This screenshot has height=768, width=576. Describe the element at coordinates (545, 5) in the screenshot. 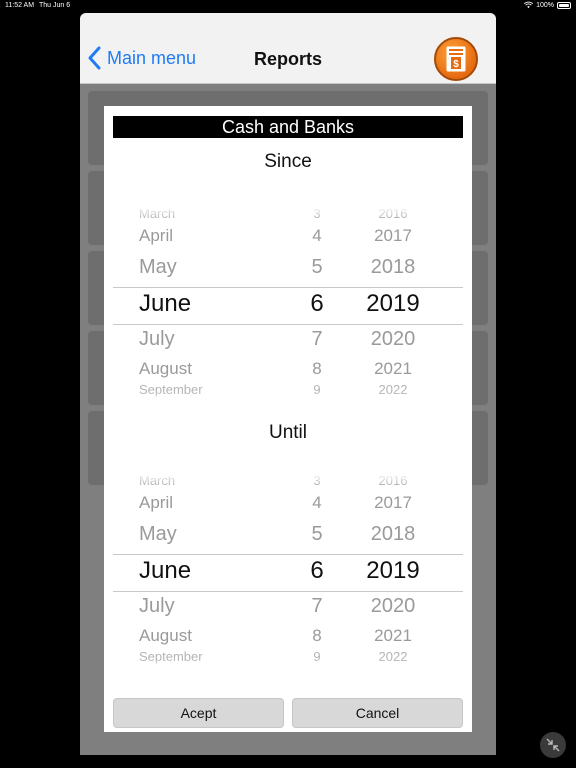

I see `battery-percent: 100%` at that location.